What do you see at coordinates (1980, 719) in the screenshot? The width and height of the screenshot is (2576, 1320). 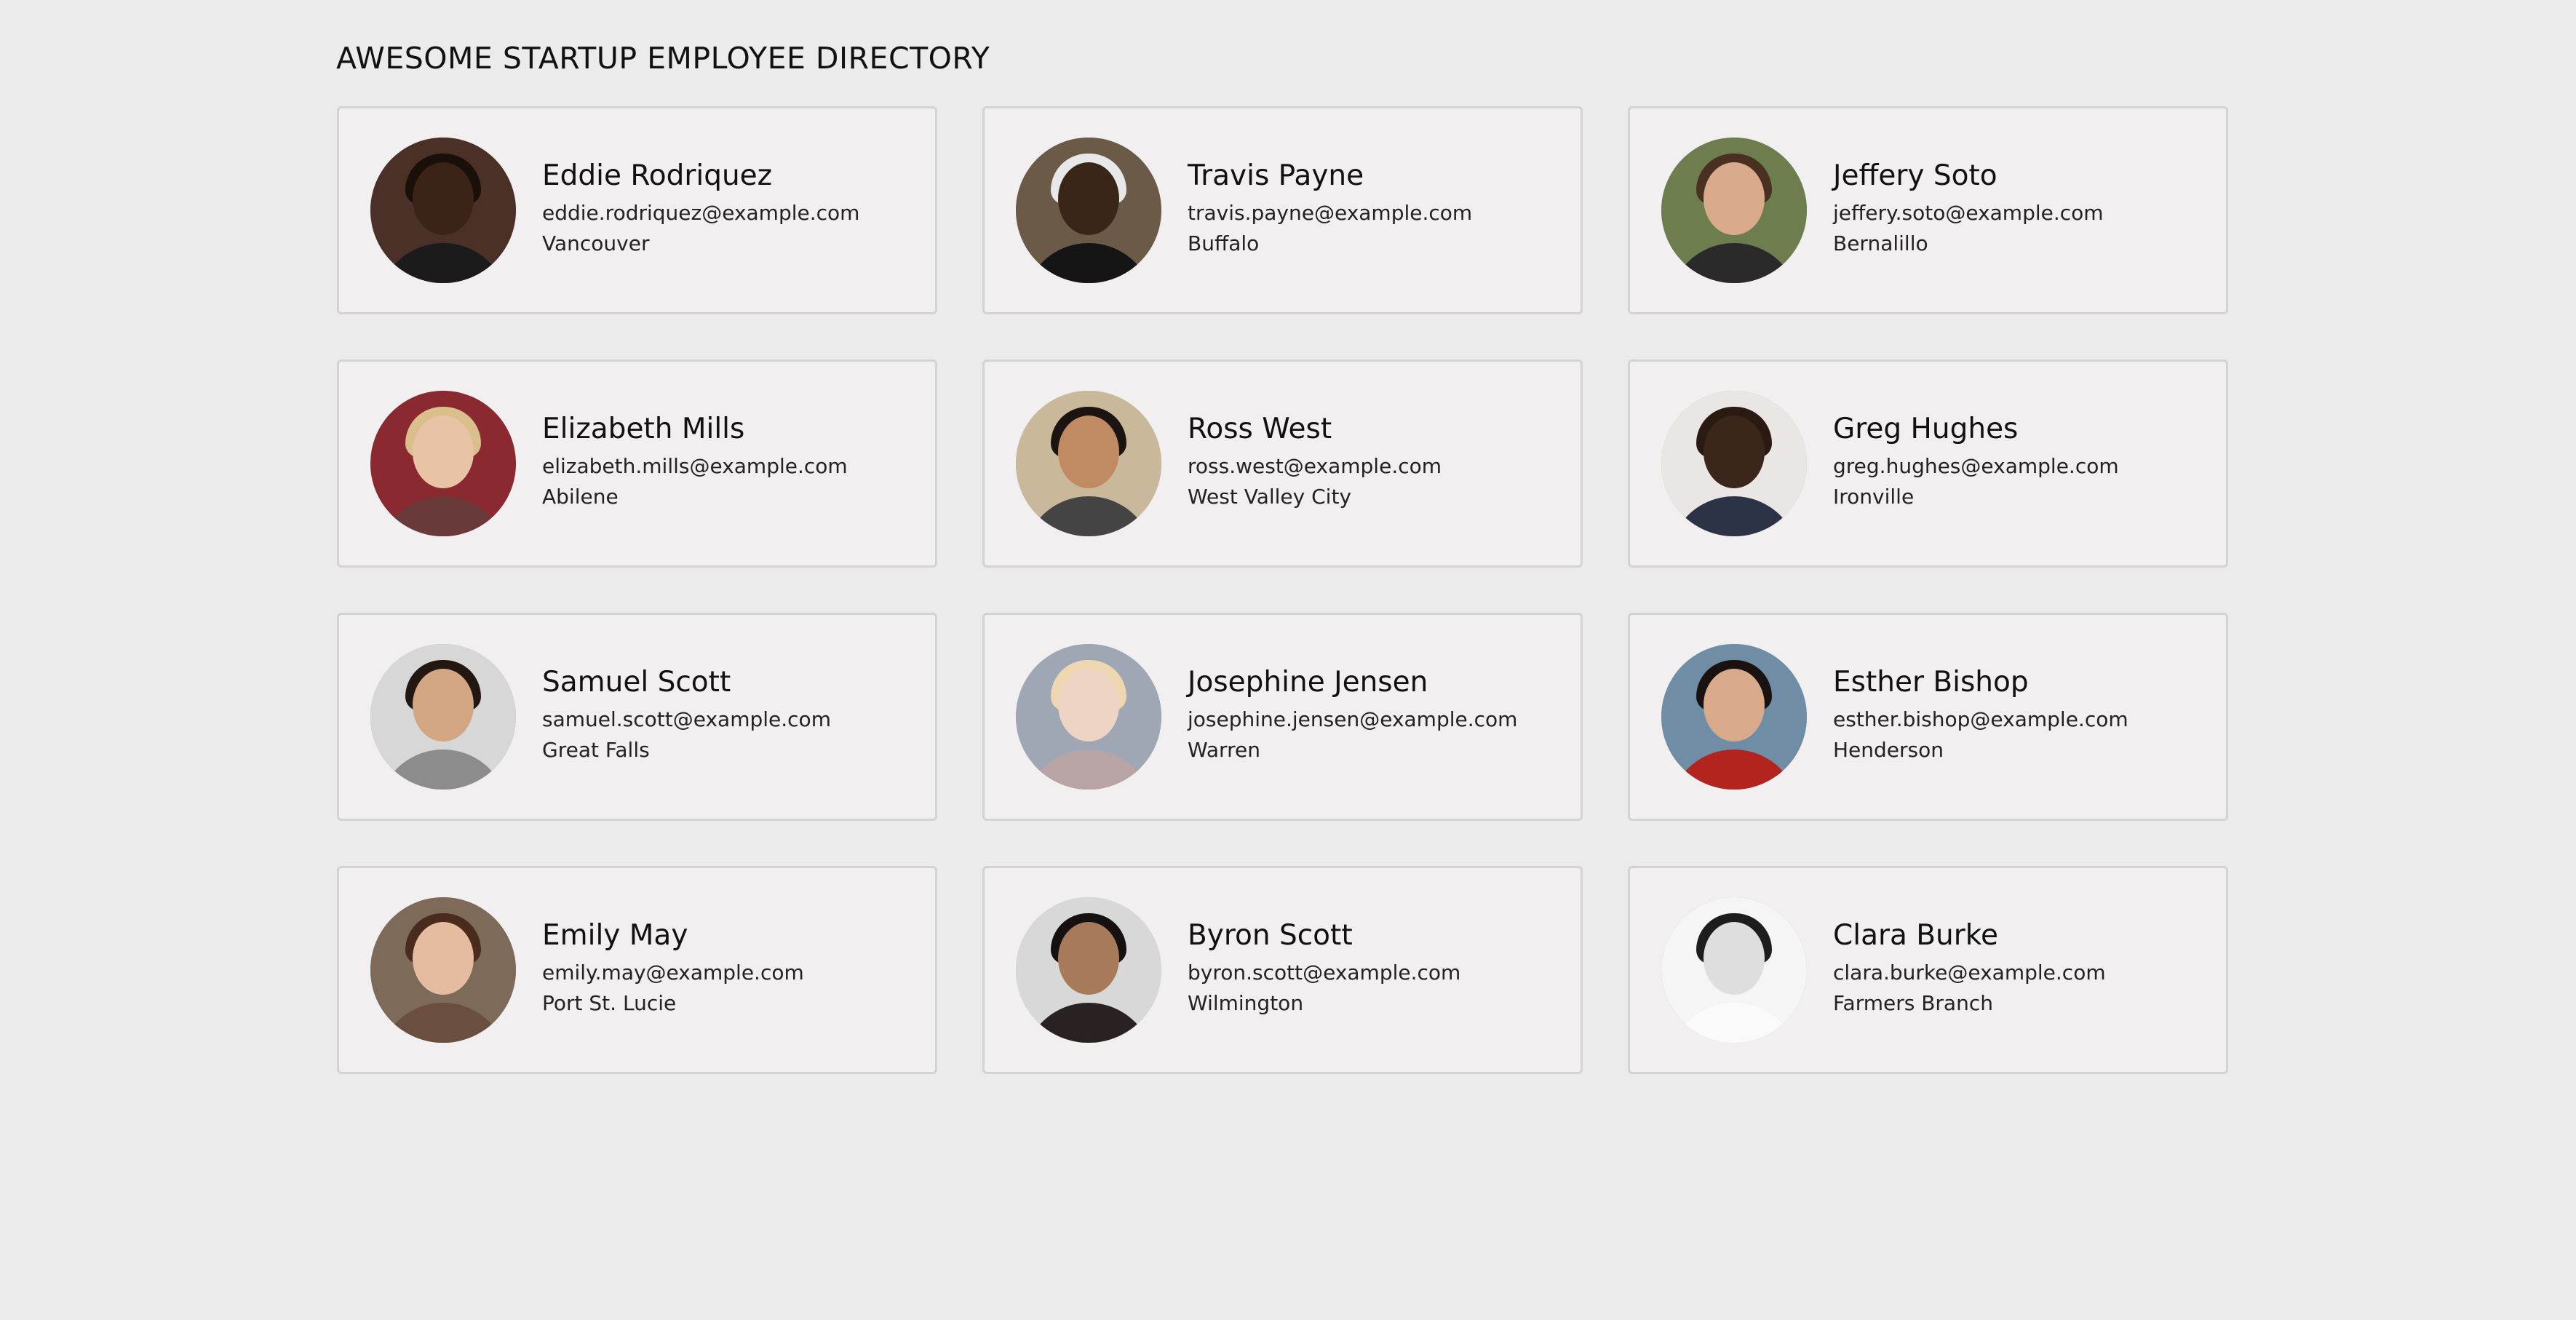 I see `employee-email: esther.bishop@example.com` at bounding box center [1980, 719].